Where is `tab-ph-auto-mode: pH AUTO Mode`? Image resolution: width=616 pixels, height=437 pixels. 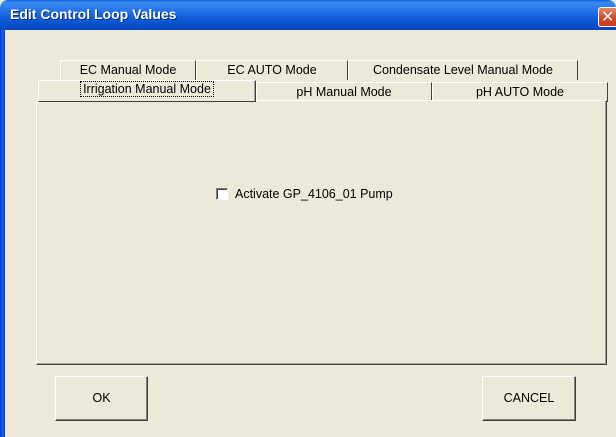 tab-ph-auto-mode: pH AUTO Mode is located at coordinates (520, 92).